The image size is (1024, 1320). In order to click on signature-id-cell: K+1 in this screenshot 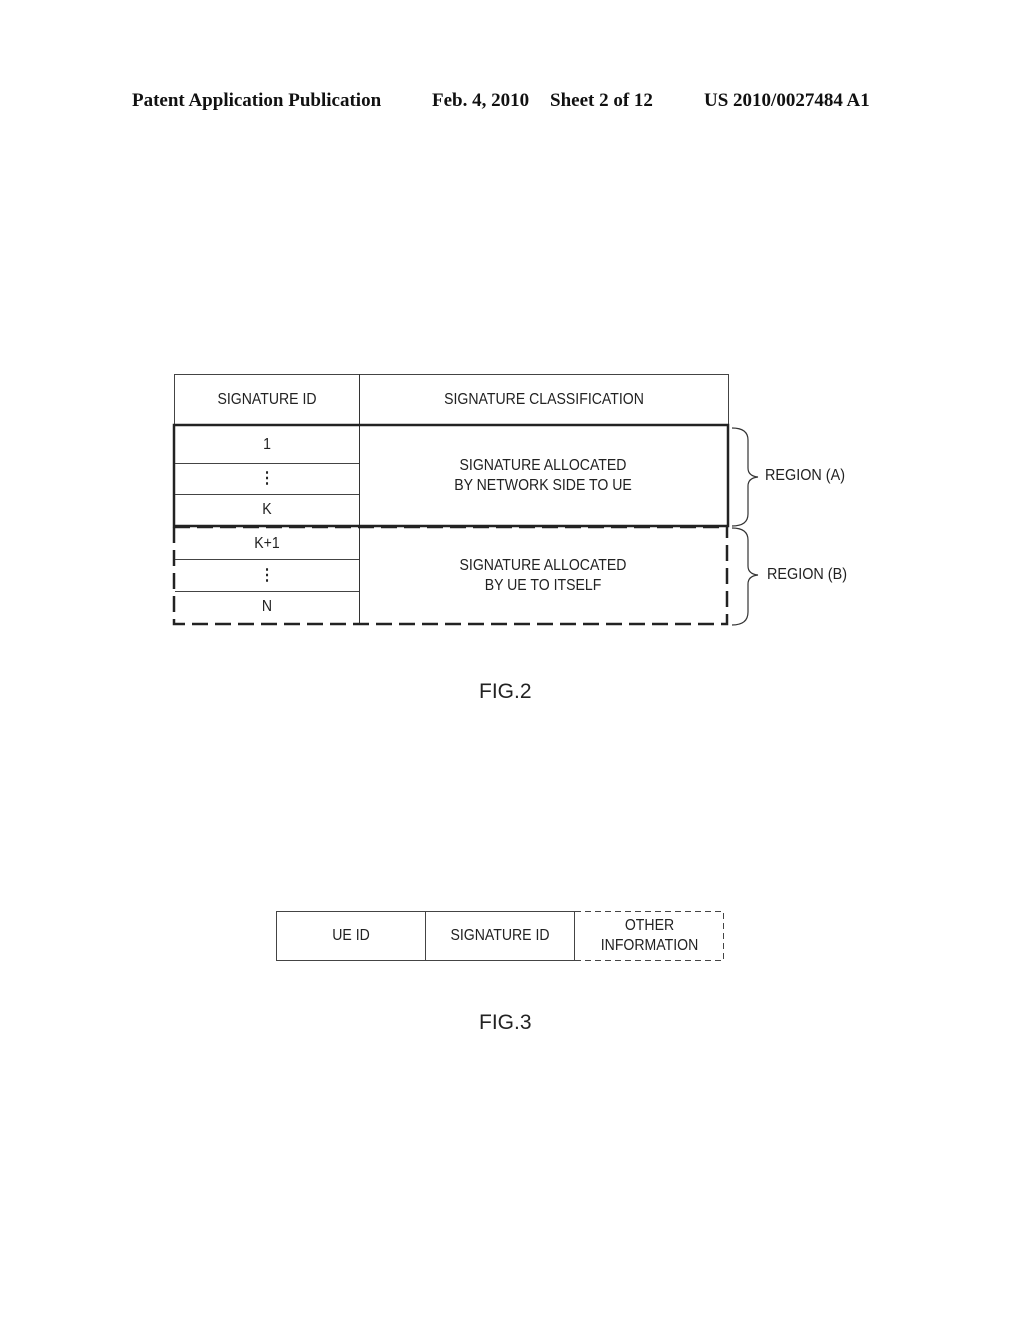, I will do `click(267, 543)`.